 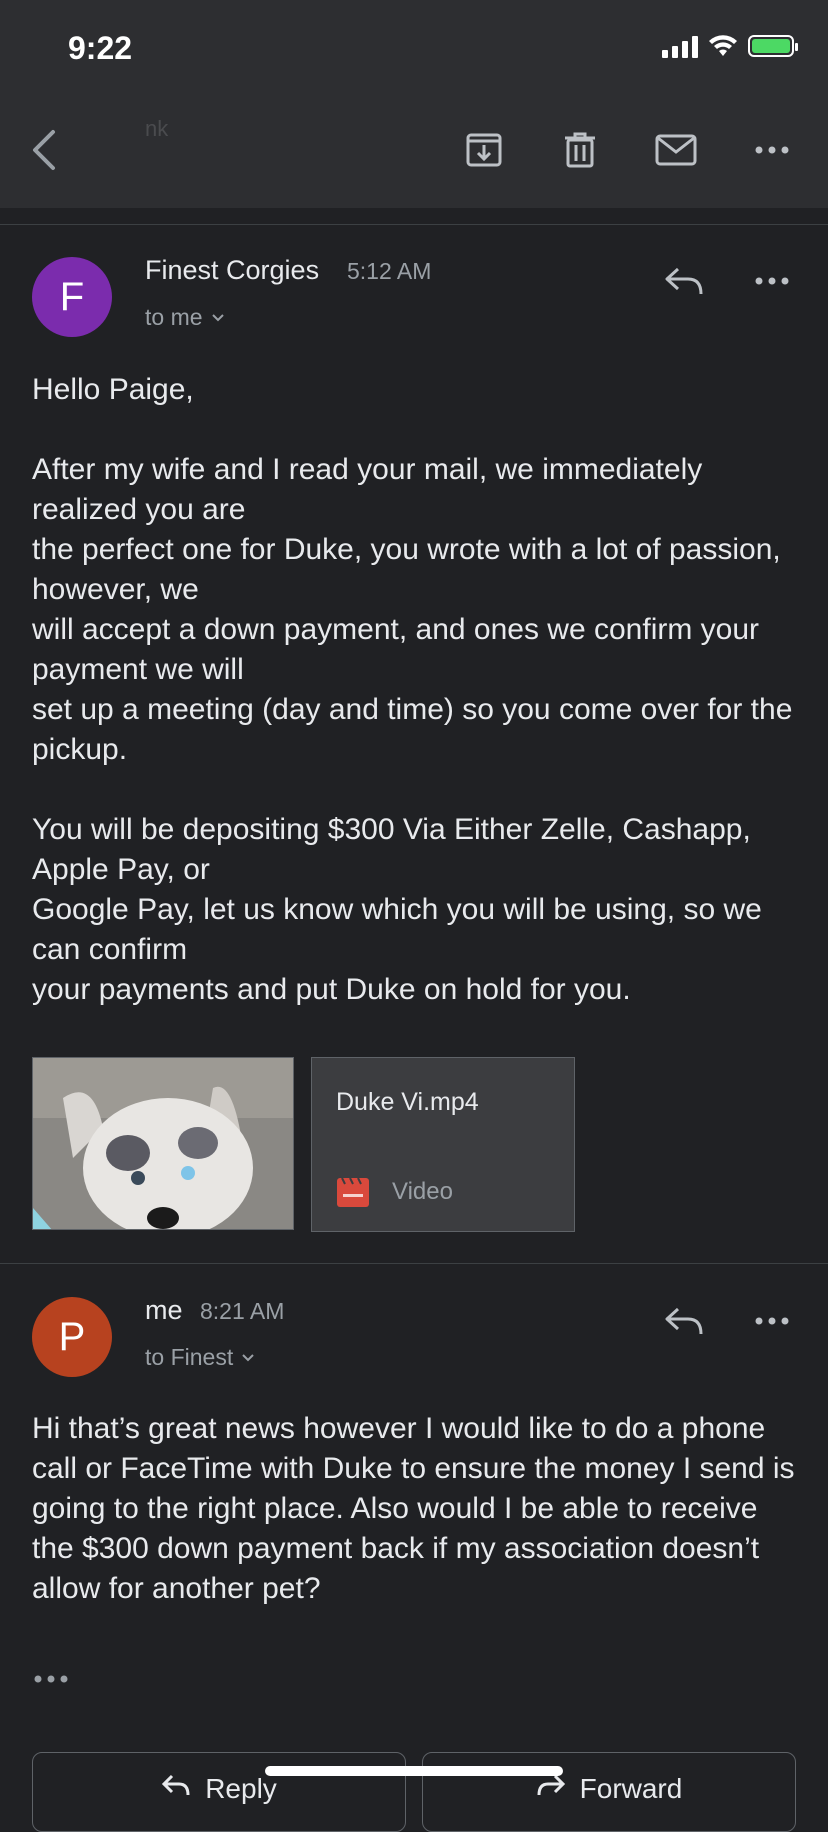 I want to click on show-quoted-text-button, so click(x=51, y=1679).